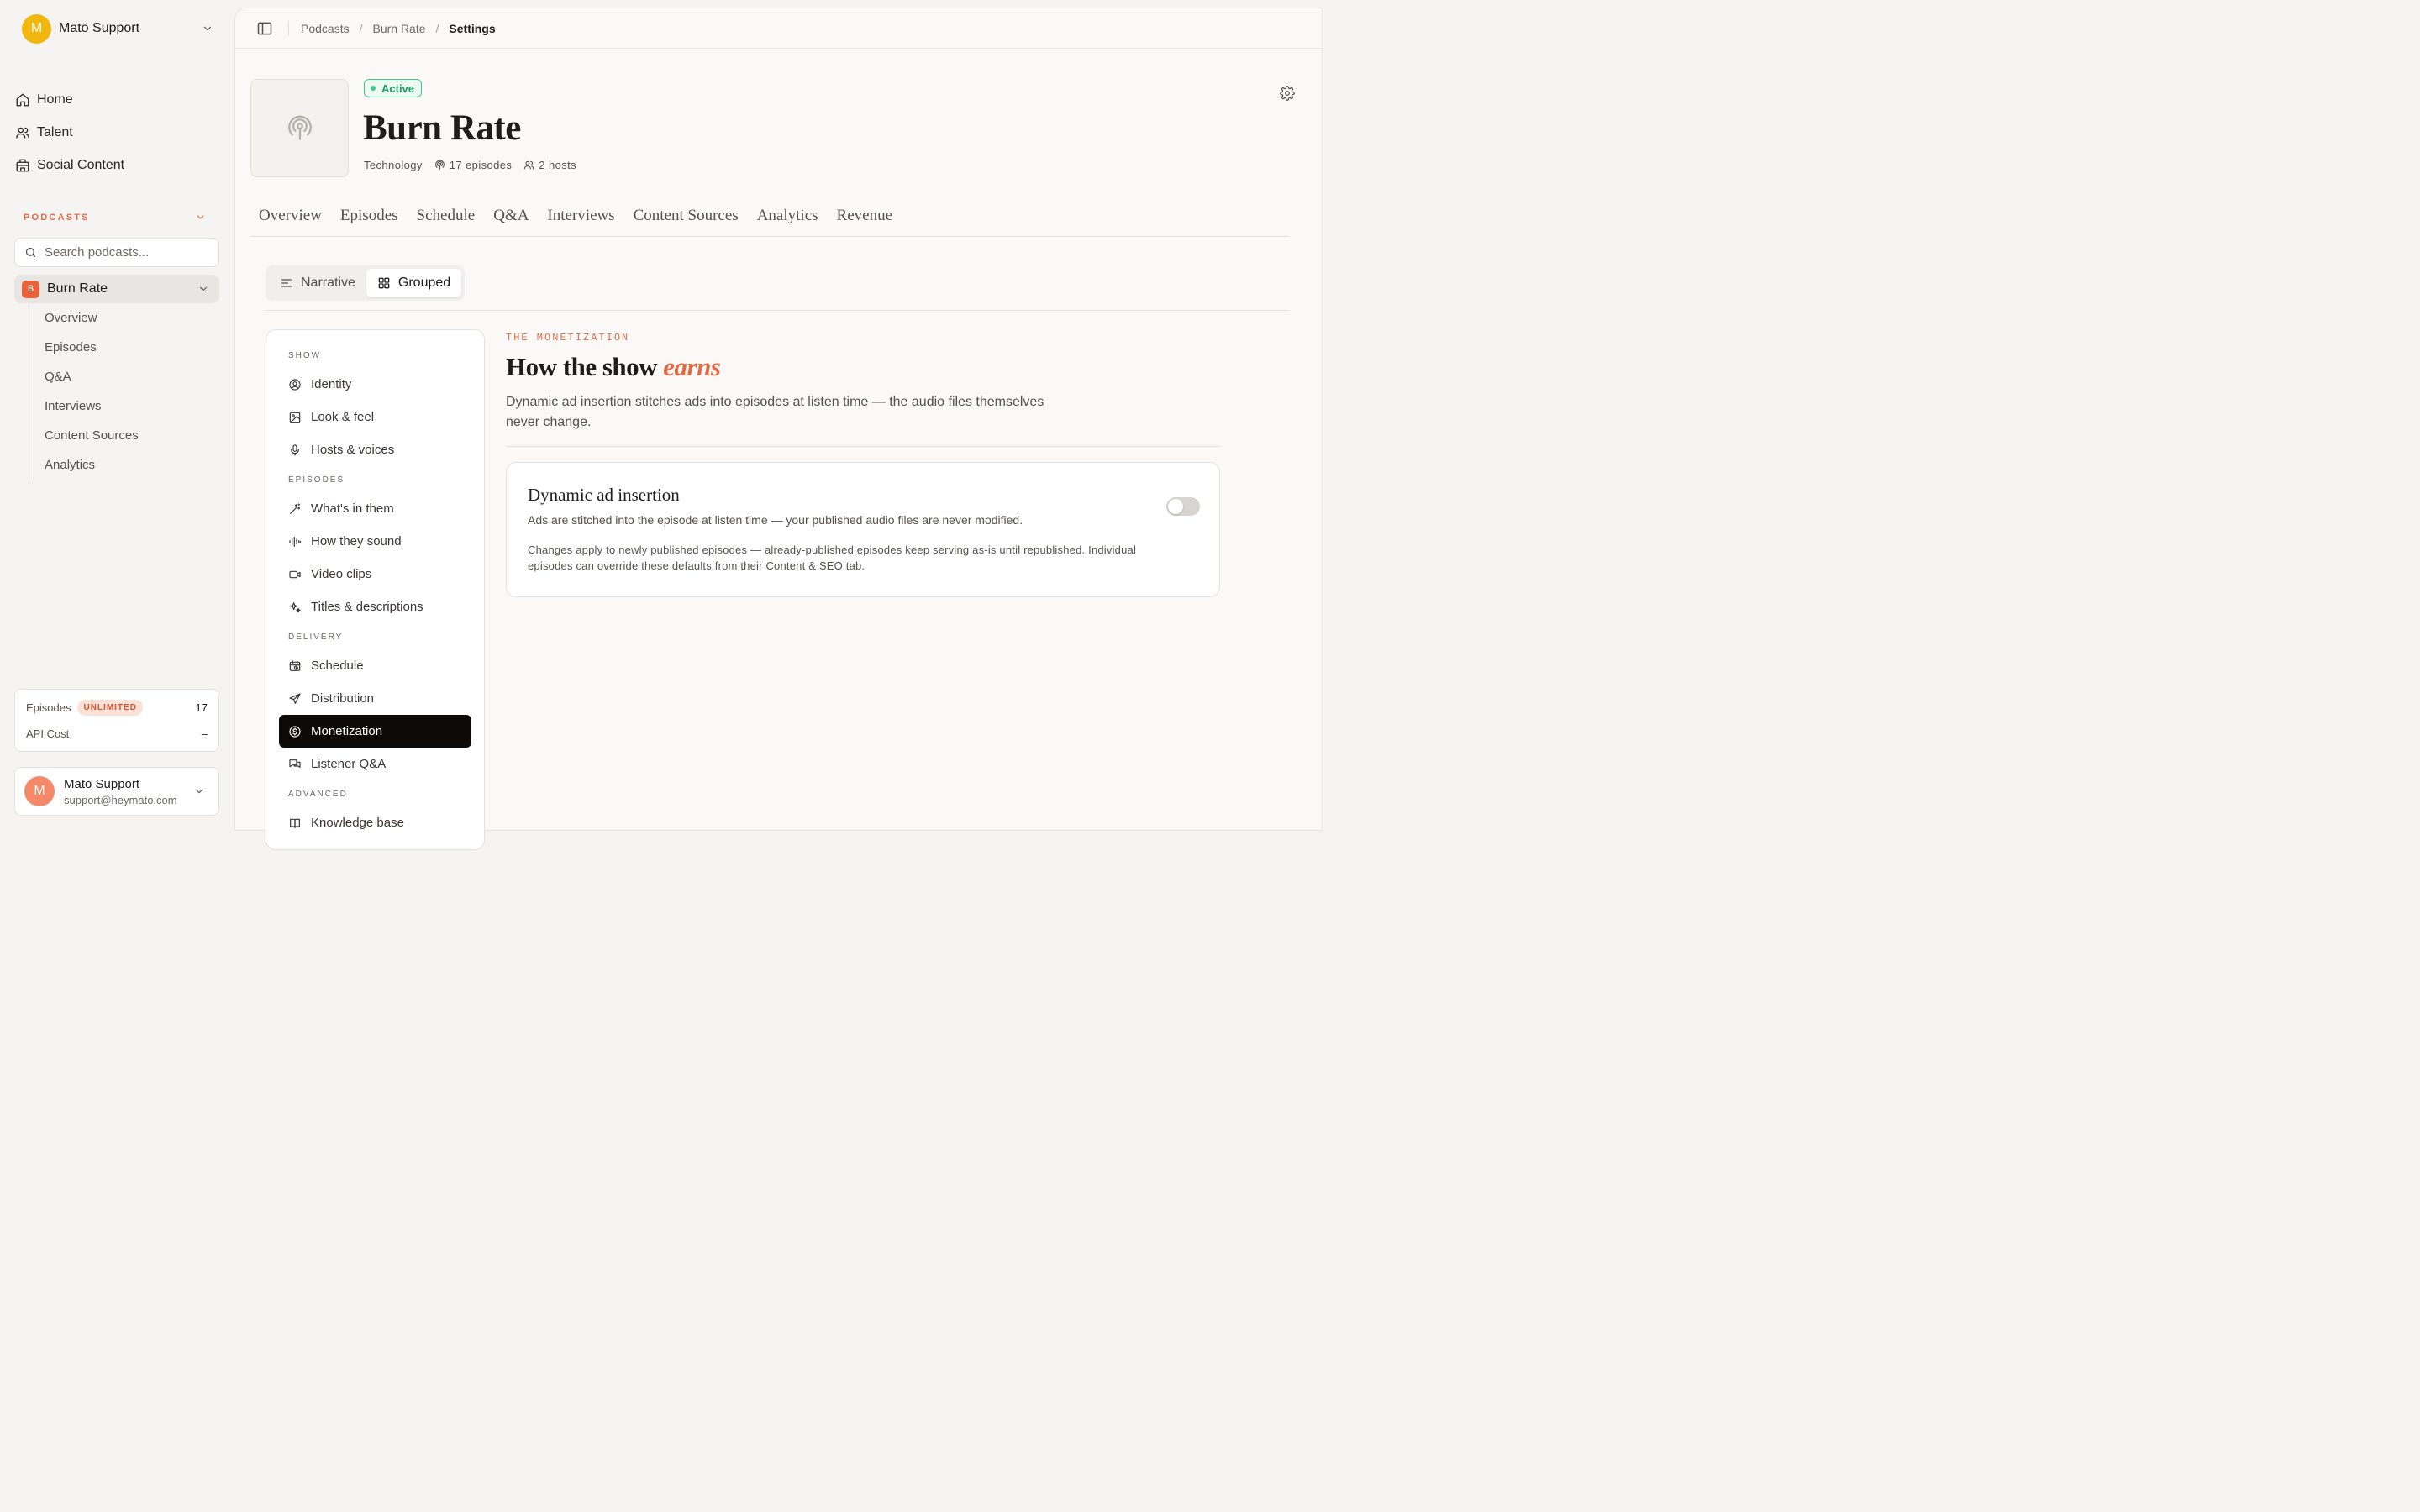 This screenshot has width=2420, height=1512. I want to click on chevron-down-icon, so click(207, 28).